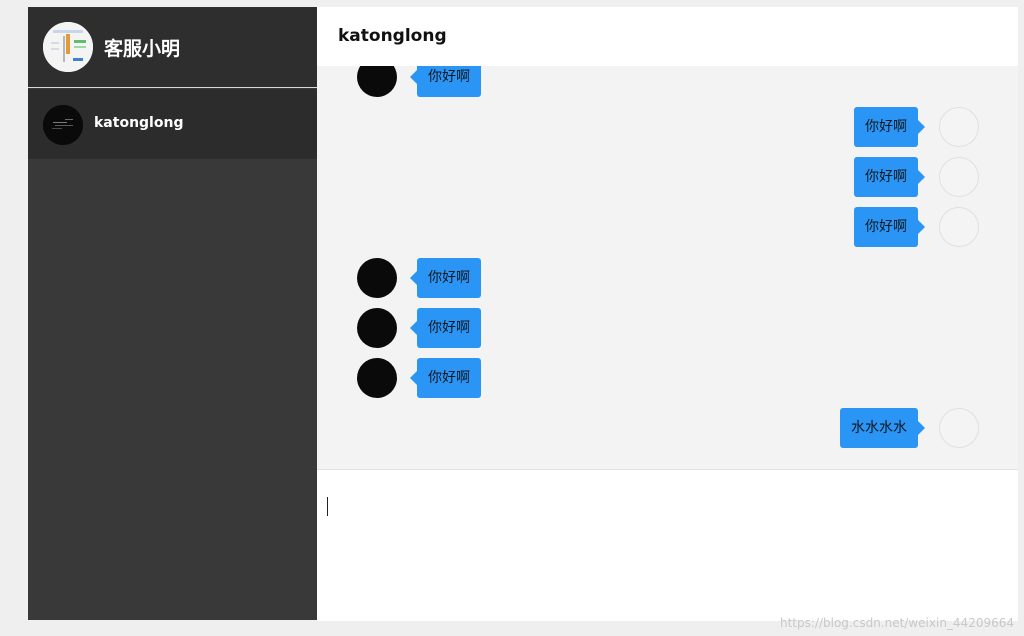 Image resolution: width=1024 pixels, height=636 pixels. What do you see at coordinates (392, 36) in the screenshot?
I see `chat-title: katonglong` at bounding box center [392, 36].